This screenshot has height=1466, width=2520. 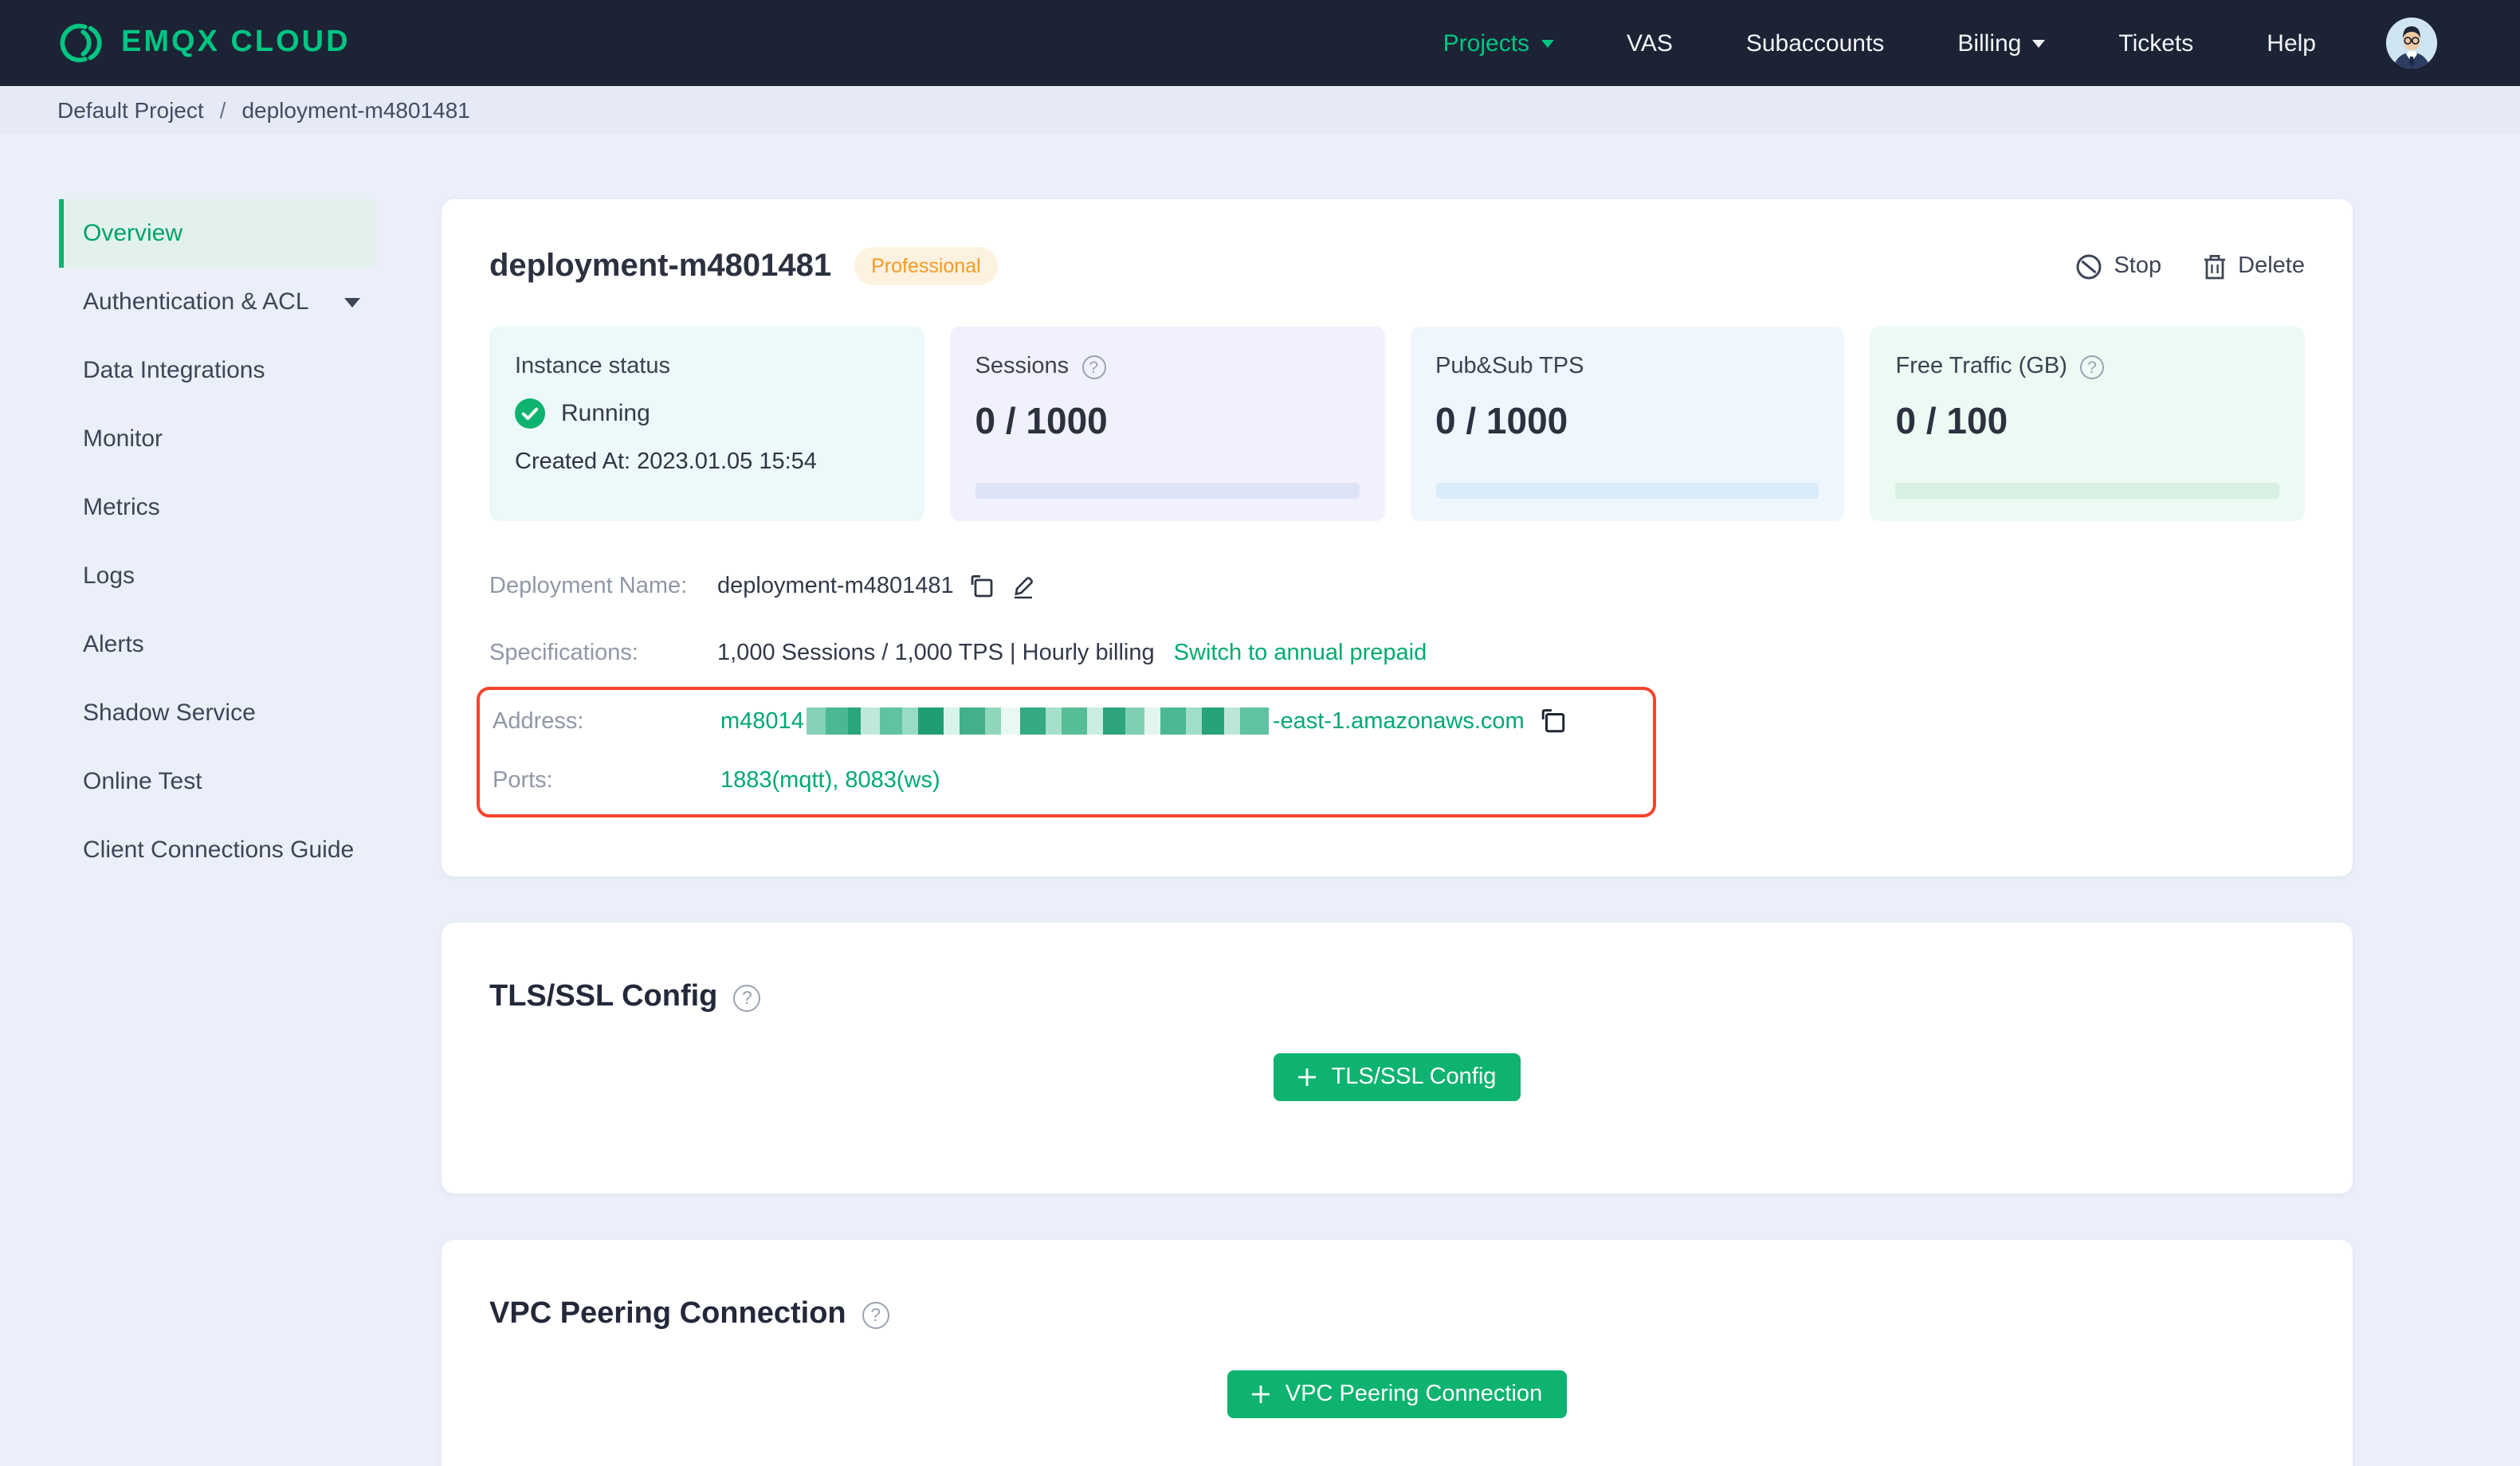 What do you see at coordinates (217, 507) in the screenshot?
I see `sidebar-item-metrics: Metrics` at bounding box center [217, 507].